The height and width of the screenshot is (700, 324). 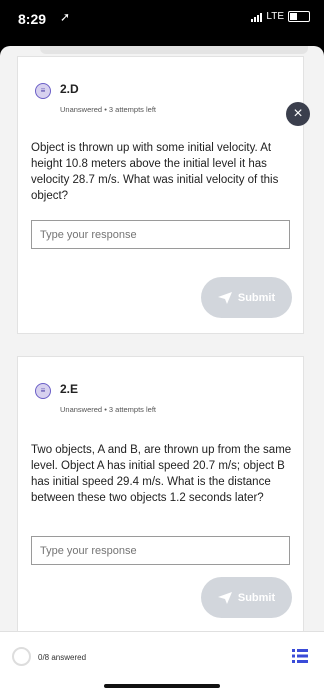 What do you see at coordinates (32, 19) in the screenshot?
I see `status-time: 8:29` at bounding box center [32, 19].